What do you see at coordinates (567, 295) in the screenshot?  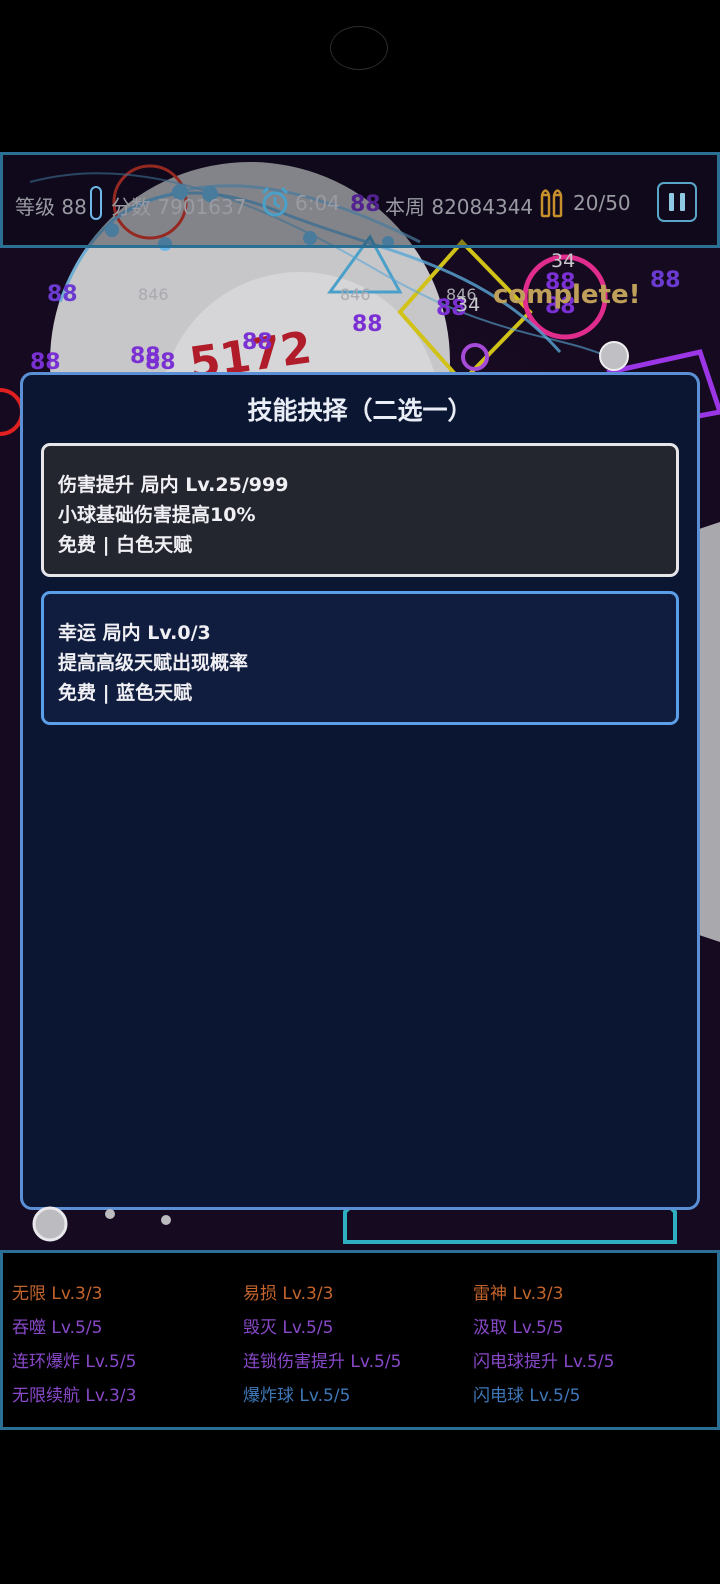 I see `complete-text: complete!` at bounding box center [567, 295].